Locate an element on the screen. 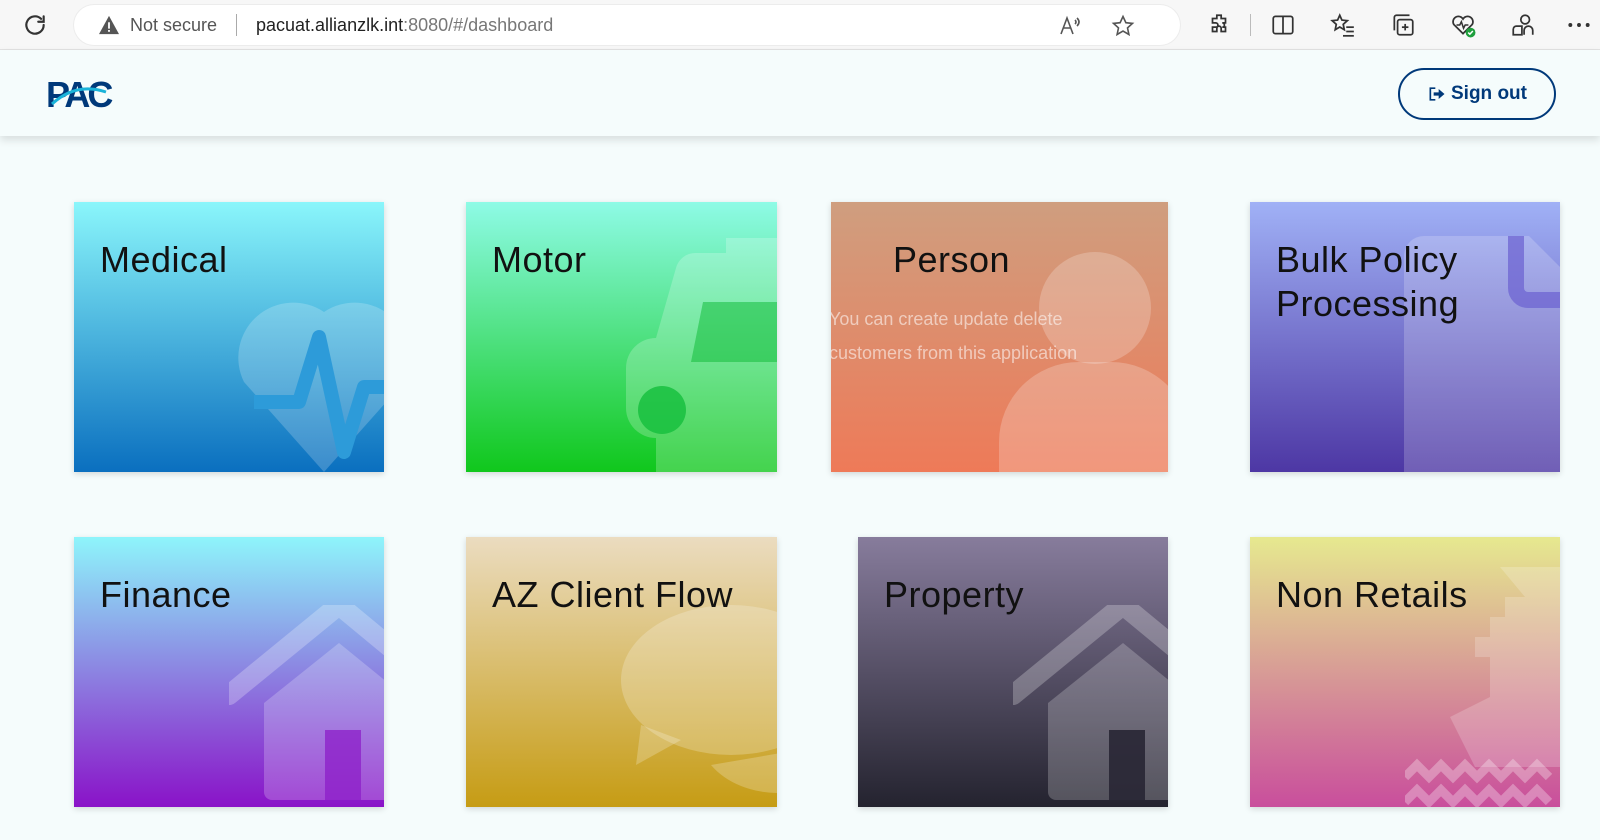  tile-finance: Finance is located at coordinates (229, 672).